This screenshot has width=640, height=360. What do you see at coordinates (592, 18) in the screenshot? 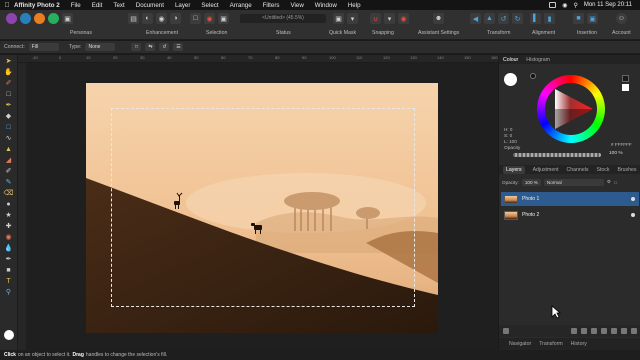
I see `insert-inside-icon: ▣` at bounding box center [592, 18].